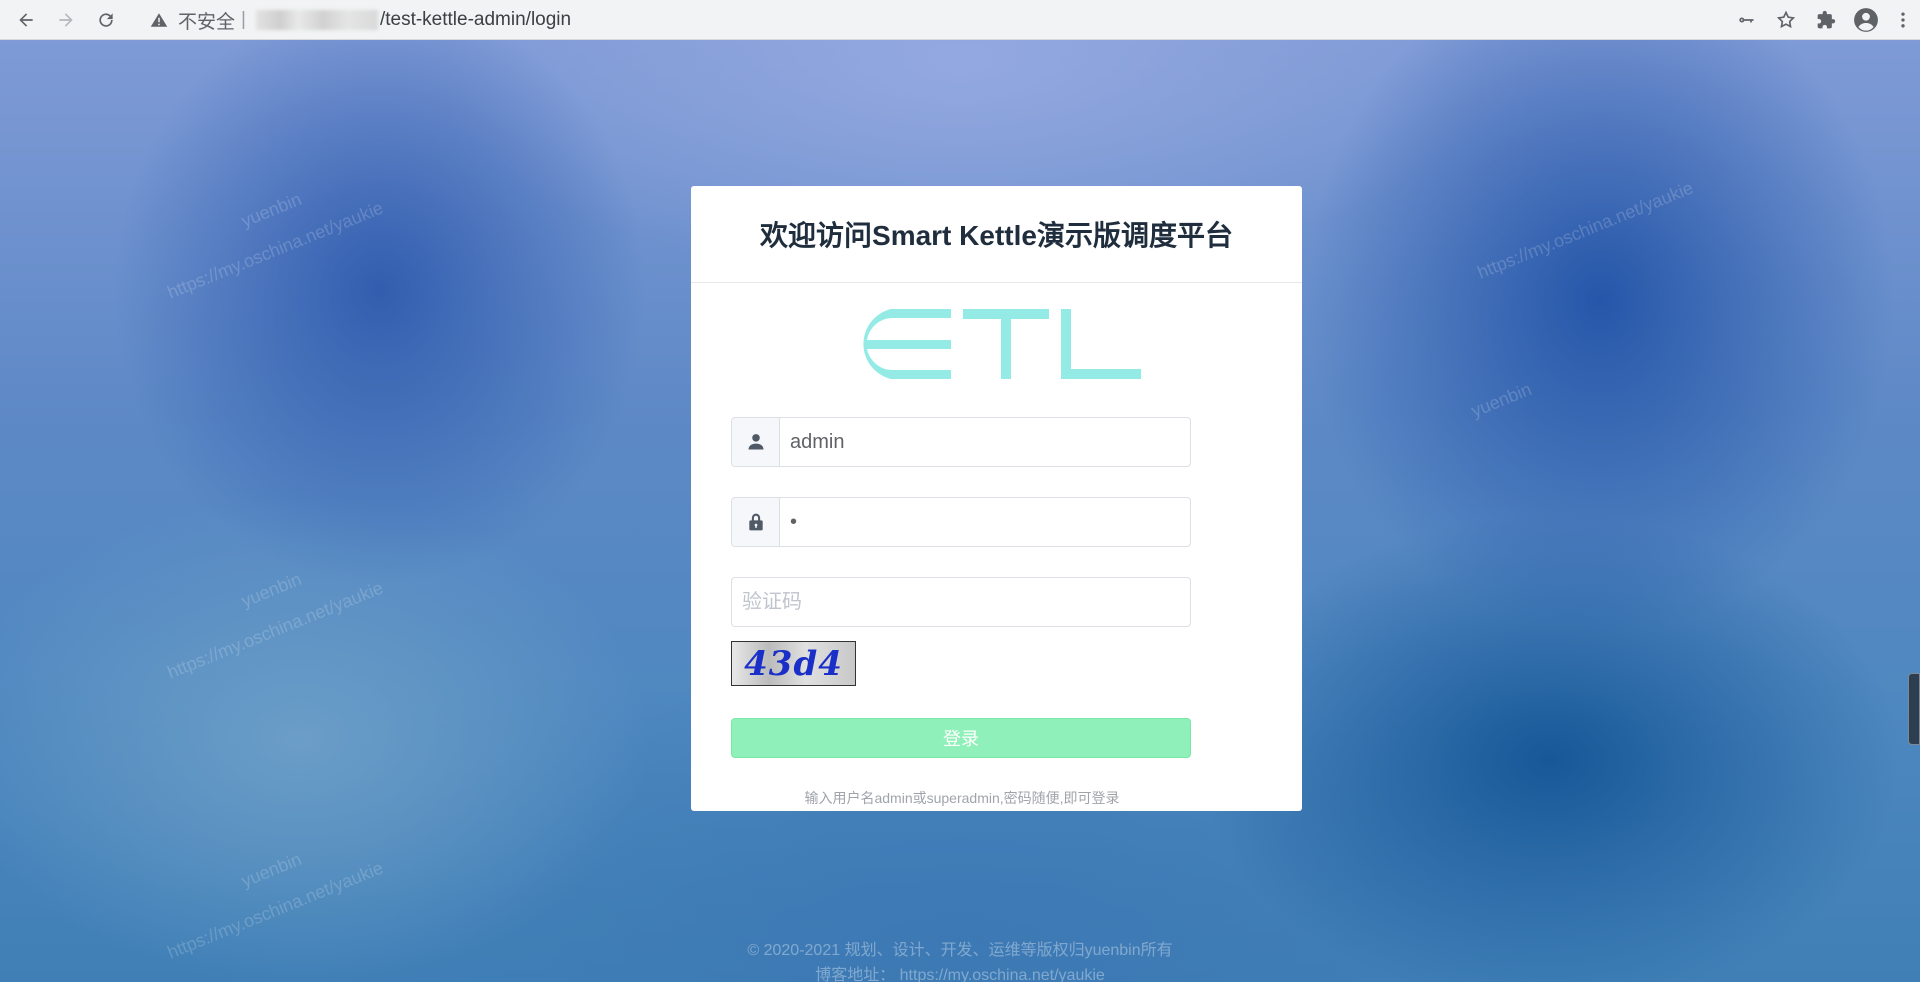 This screenshot has width=1920, height=982. I want to click on footer-copyright: © 2020-2021 规划、设计、开发、运维等版权归yuenbin所有, so click(960, 950).